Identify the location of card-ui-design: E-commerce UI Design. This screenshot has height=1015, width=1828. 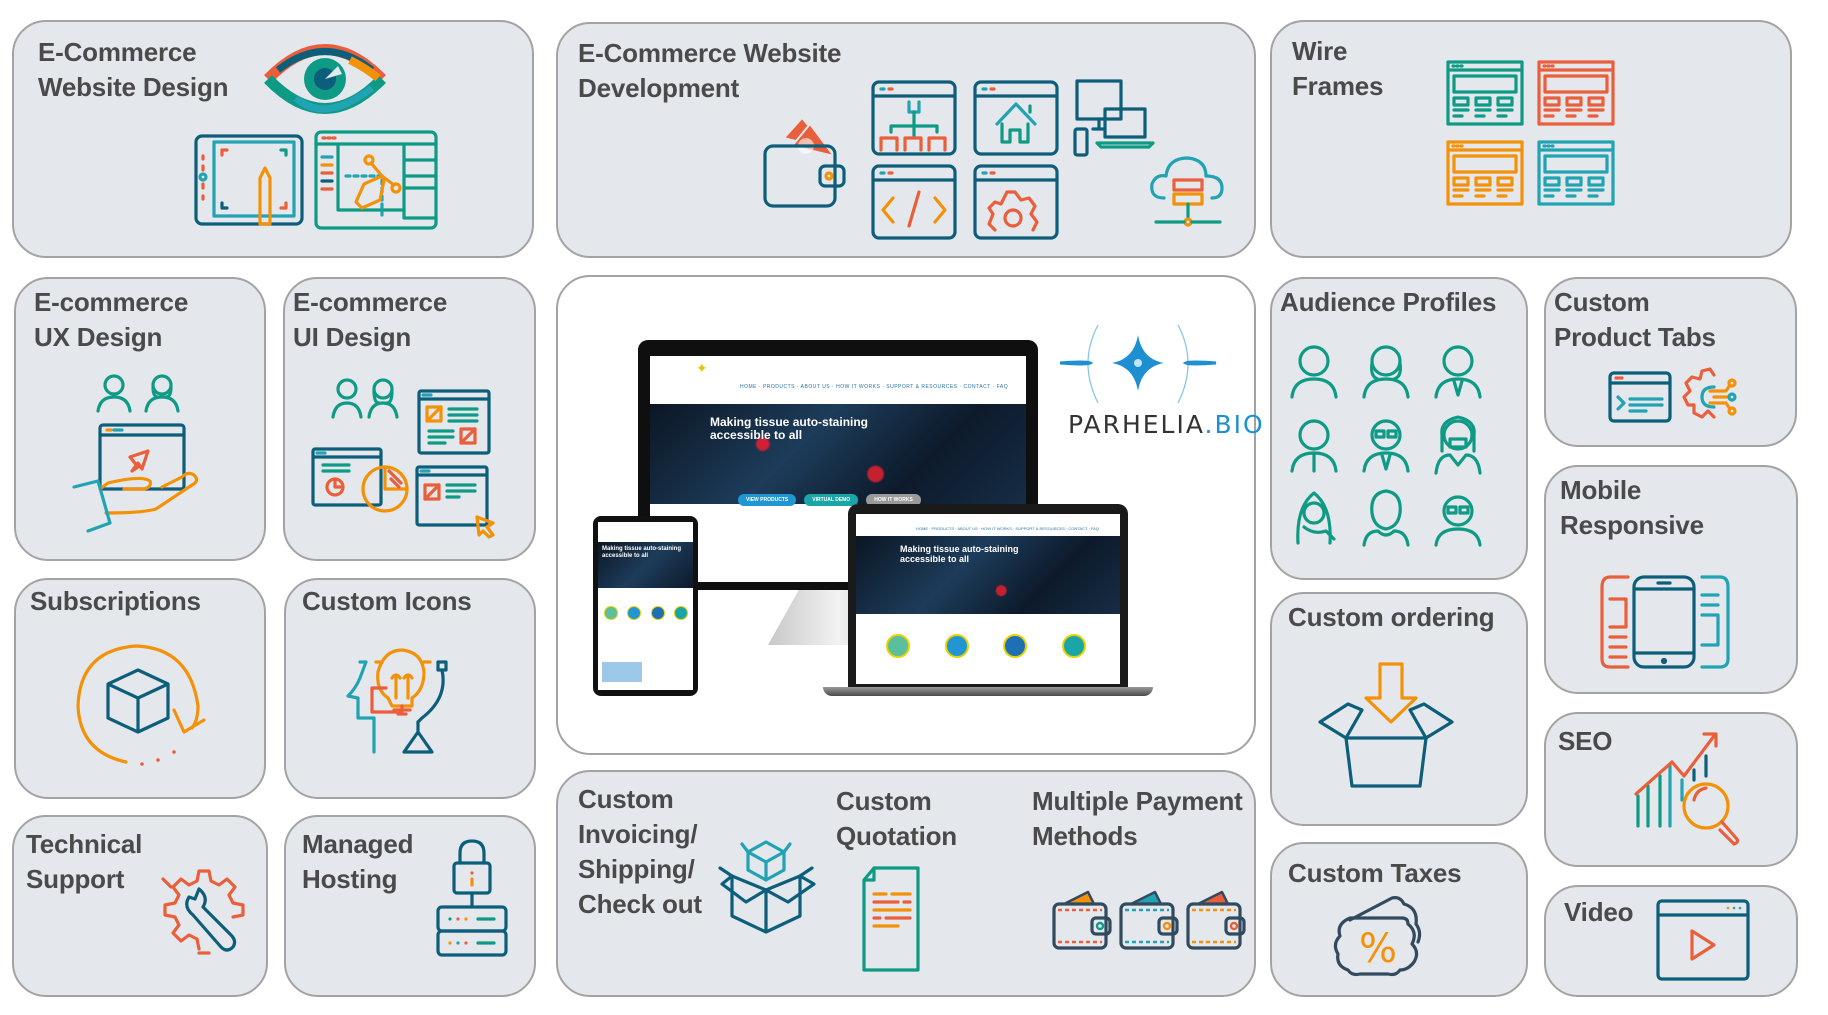
(409, 419).